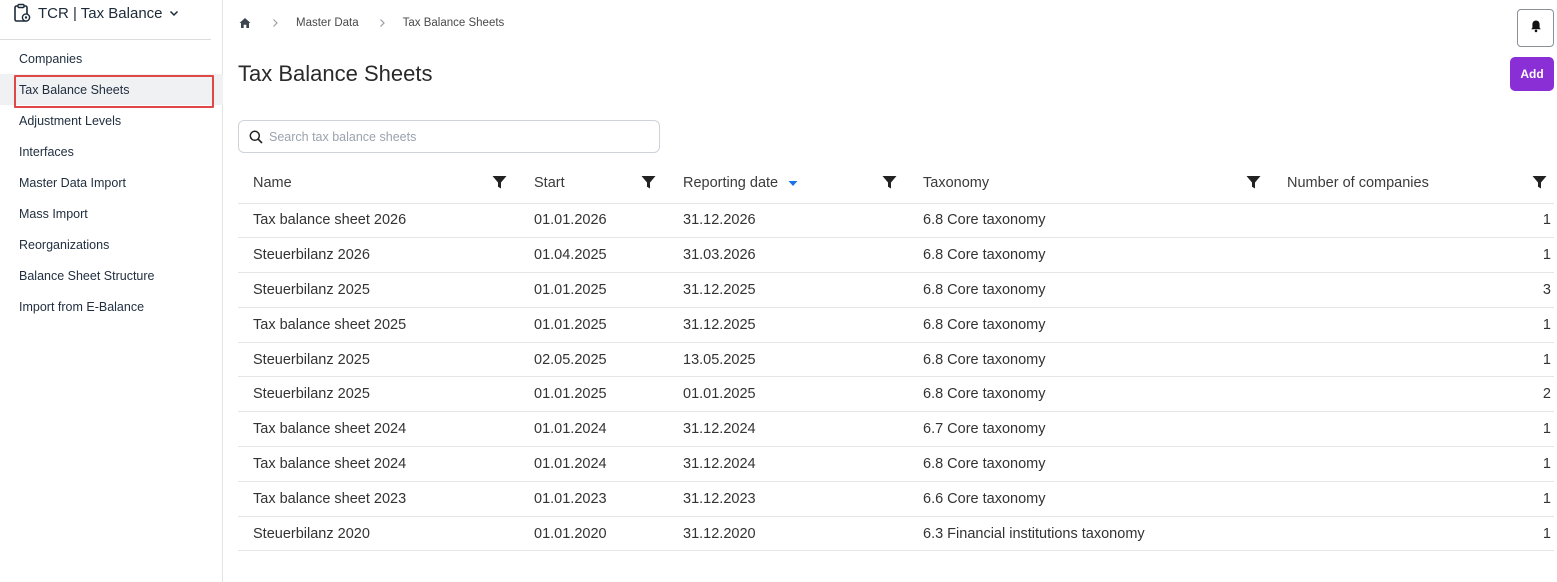 The height and width of the screenshot is (582, 1557). What do you see at coordinates (111, 58) in the screenshot?
I see `sidebar-item-companies: Companies` at bounding box center [111, 58].